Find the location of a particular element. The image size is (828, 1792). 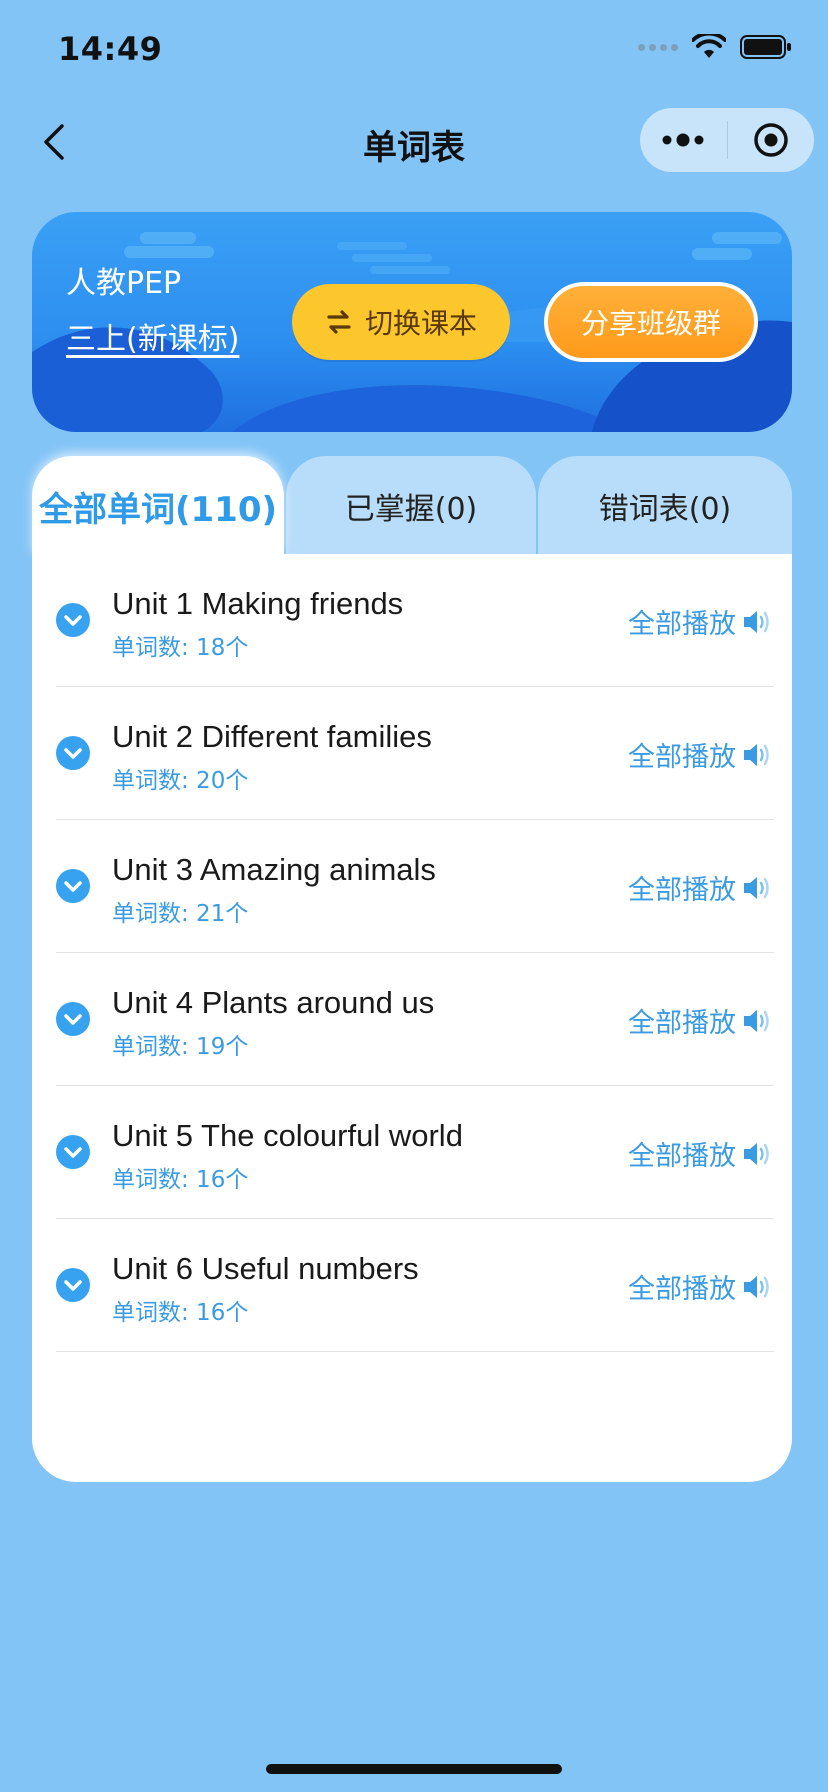

mini-program-capsule is located at coordinates (727, 140).